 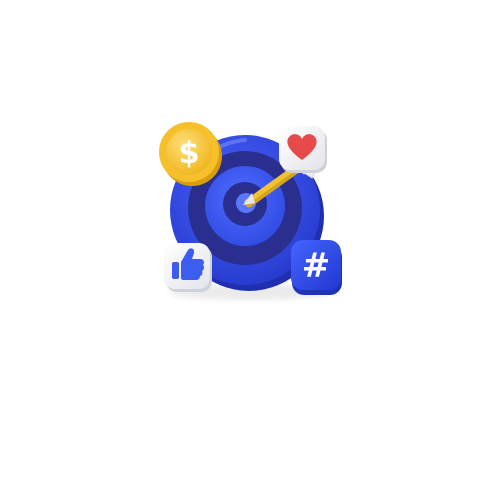 What do you see at coordinates (250, 211) in the screenshot?
I see `target-marketing-illustration: $ #` at bounding box center [250, 211].